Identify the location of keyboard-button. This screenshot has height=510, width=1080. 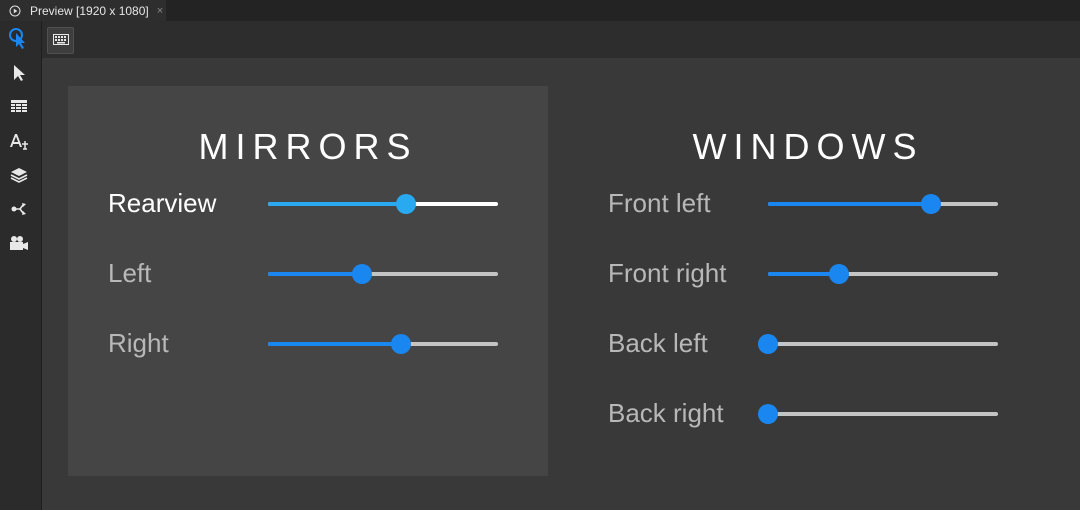
(60, 40).